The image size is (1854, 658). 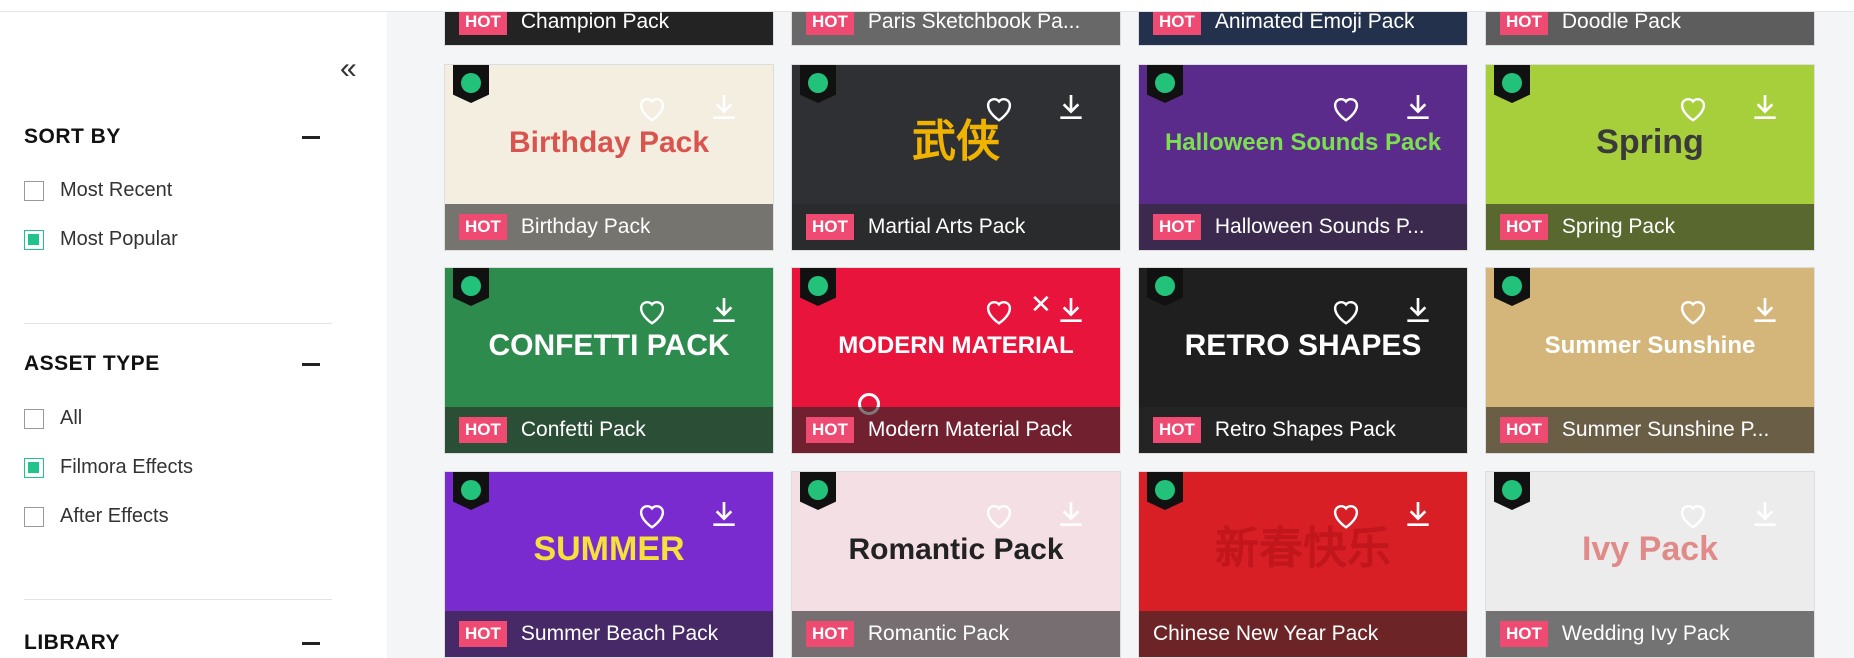 What do you see at coordinates (311, 643) in the screenshot?
I see `collapse-library-icon` at bounding box center [311, 643].